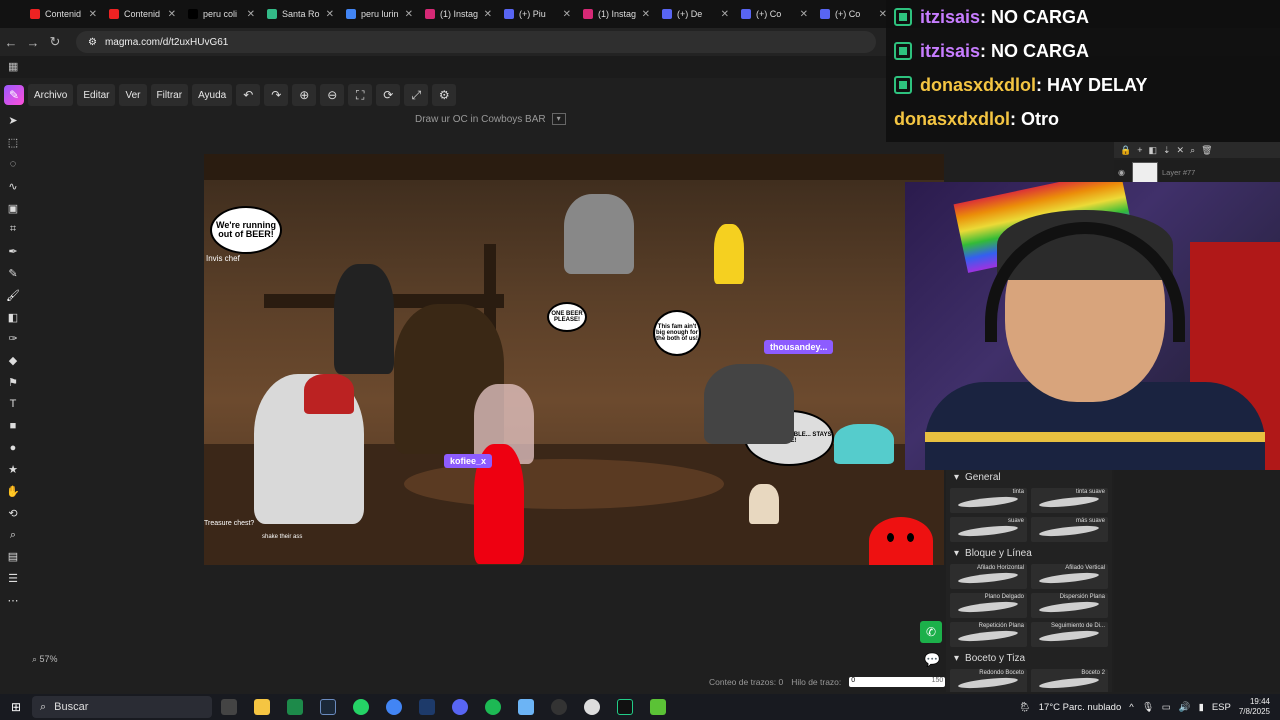 The width and height of the screenshot is (1280, 720). What do you see at coordinates (13, 274) in the screenshot?
I see `pencil-icon: ✎` at bounding box center [13, 274].